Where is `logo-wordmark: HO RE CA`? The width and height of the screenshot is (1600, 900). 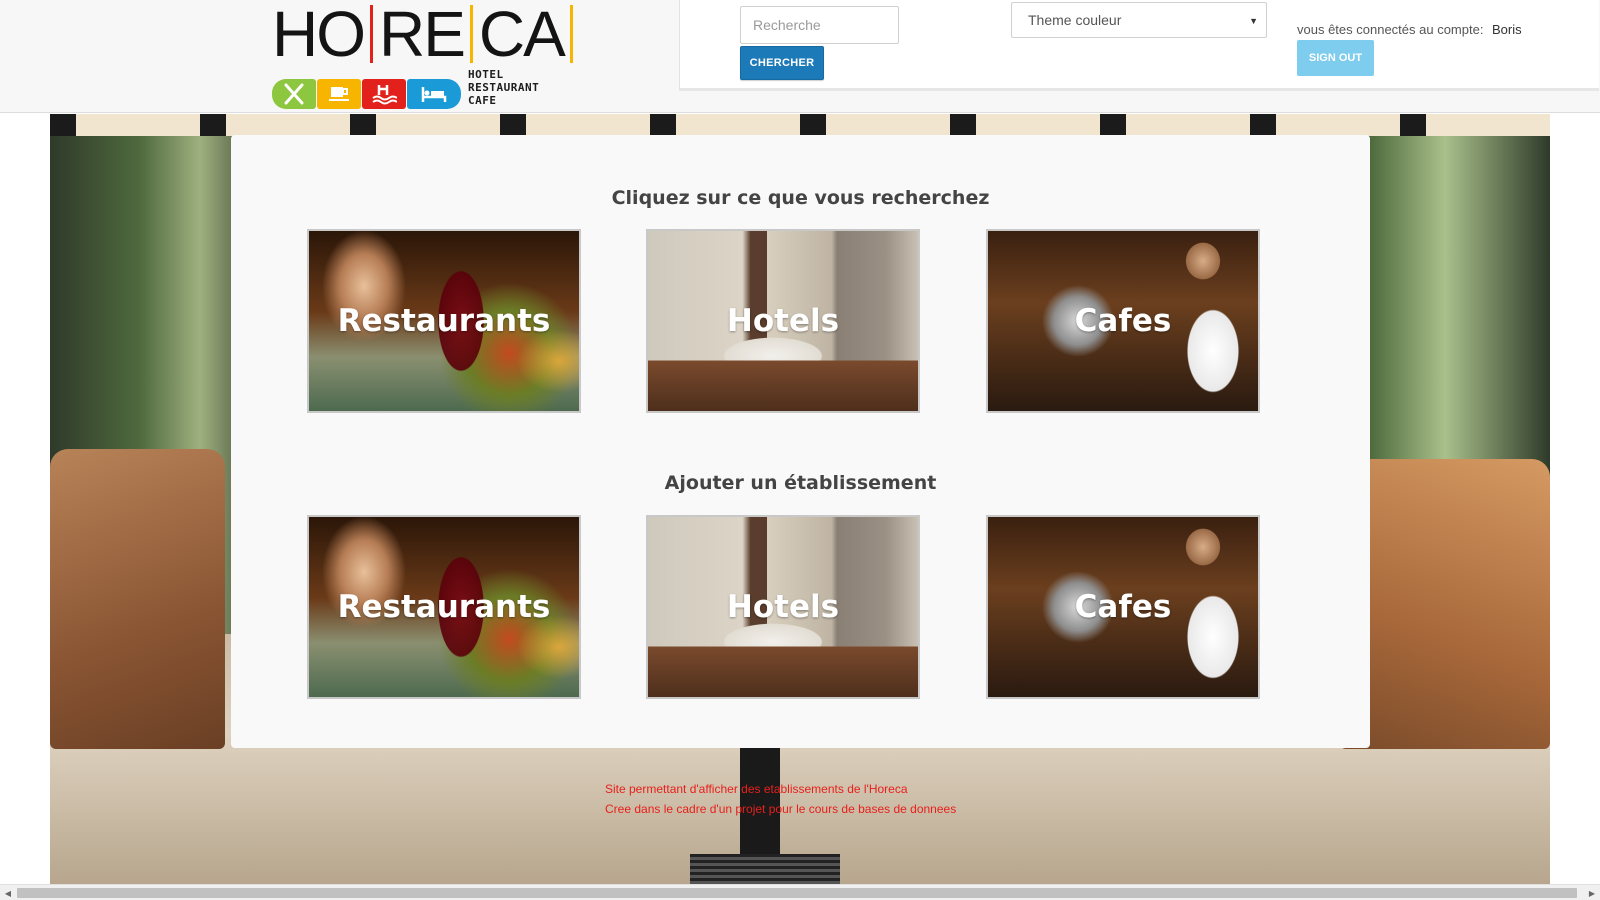
logo-wordmark: HO RE CA is located at coordinates (425, 35).